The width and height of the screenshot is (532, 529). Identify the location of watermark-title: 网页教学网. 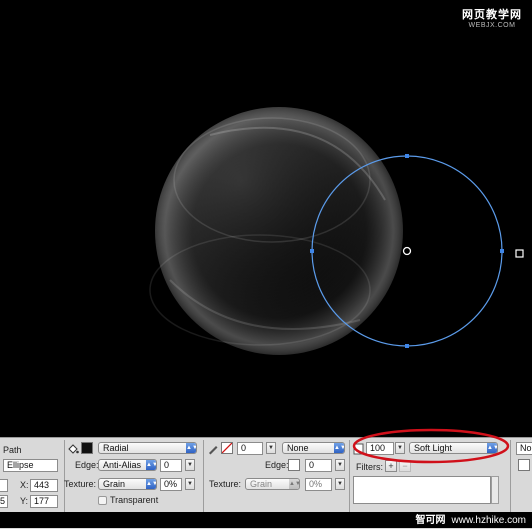
(492, 15).